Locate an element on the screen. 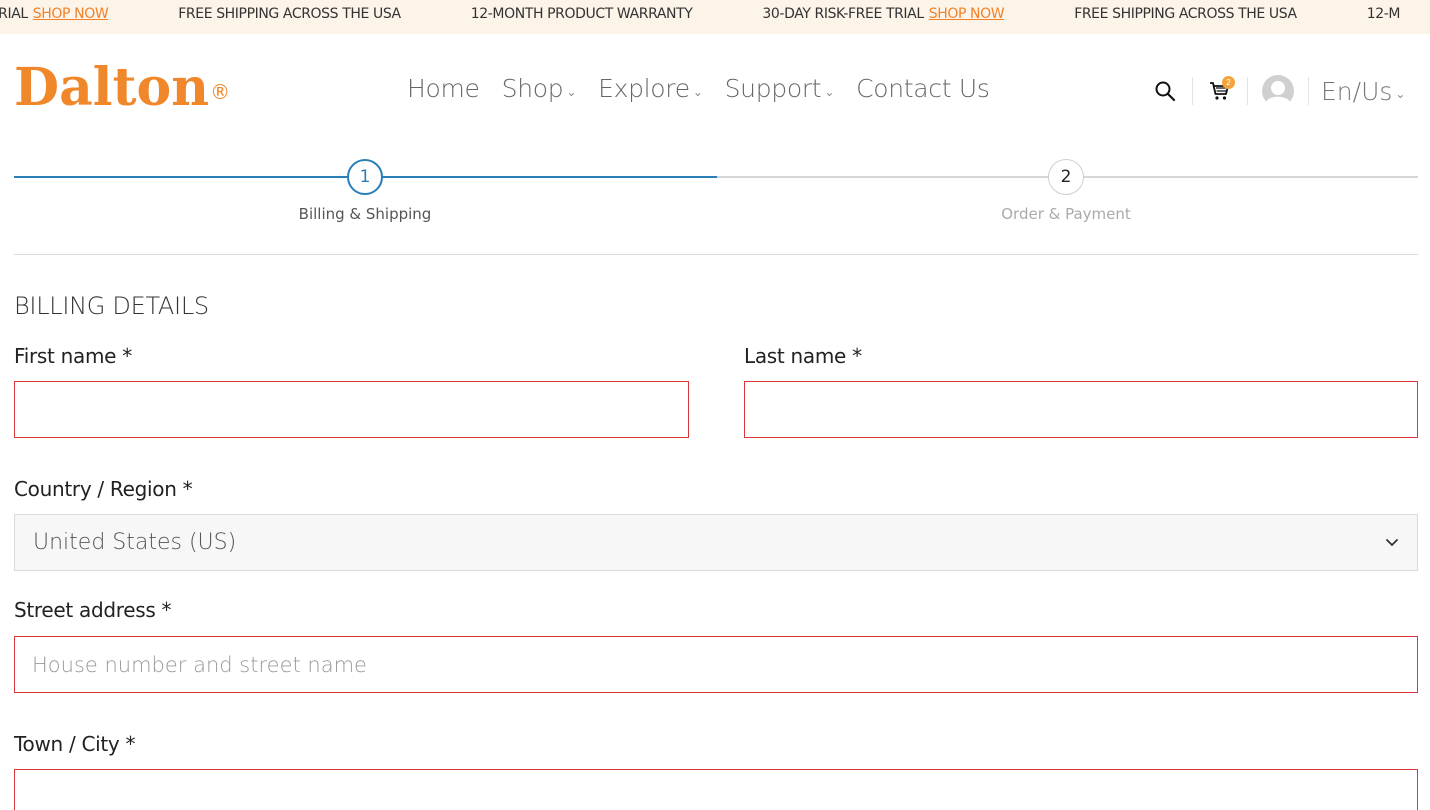  town-city-input is located at coordinates (716, 789).